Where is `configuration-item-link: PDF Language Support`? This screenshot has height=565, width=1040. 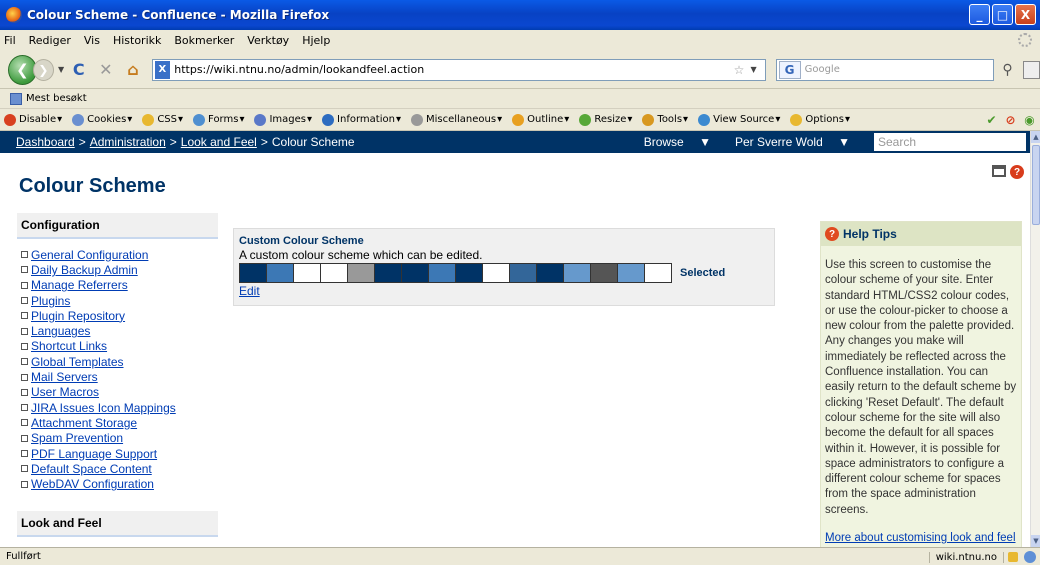 configuration-item-link: PDF Language Support is located at coordinates (94, 454).